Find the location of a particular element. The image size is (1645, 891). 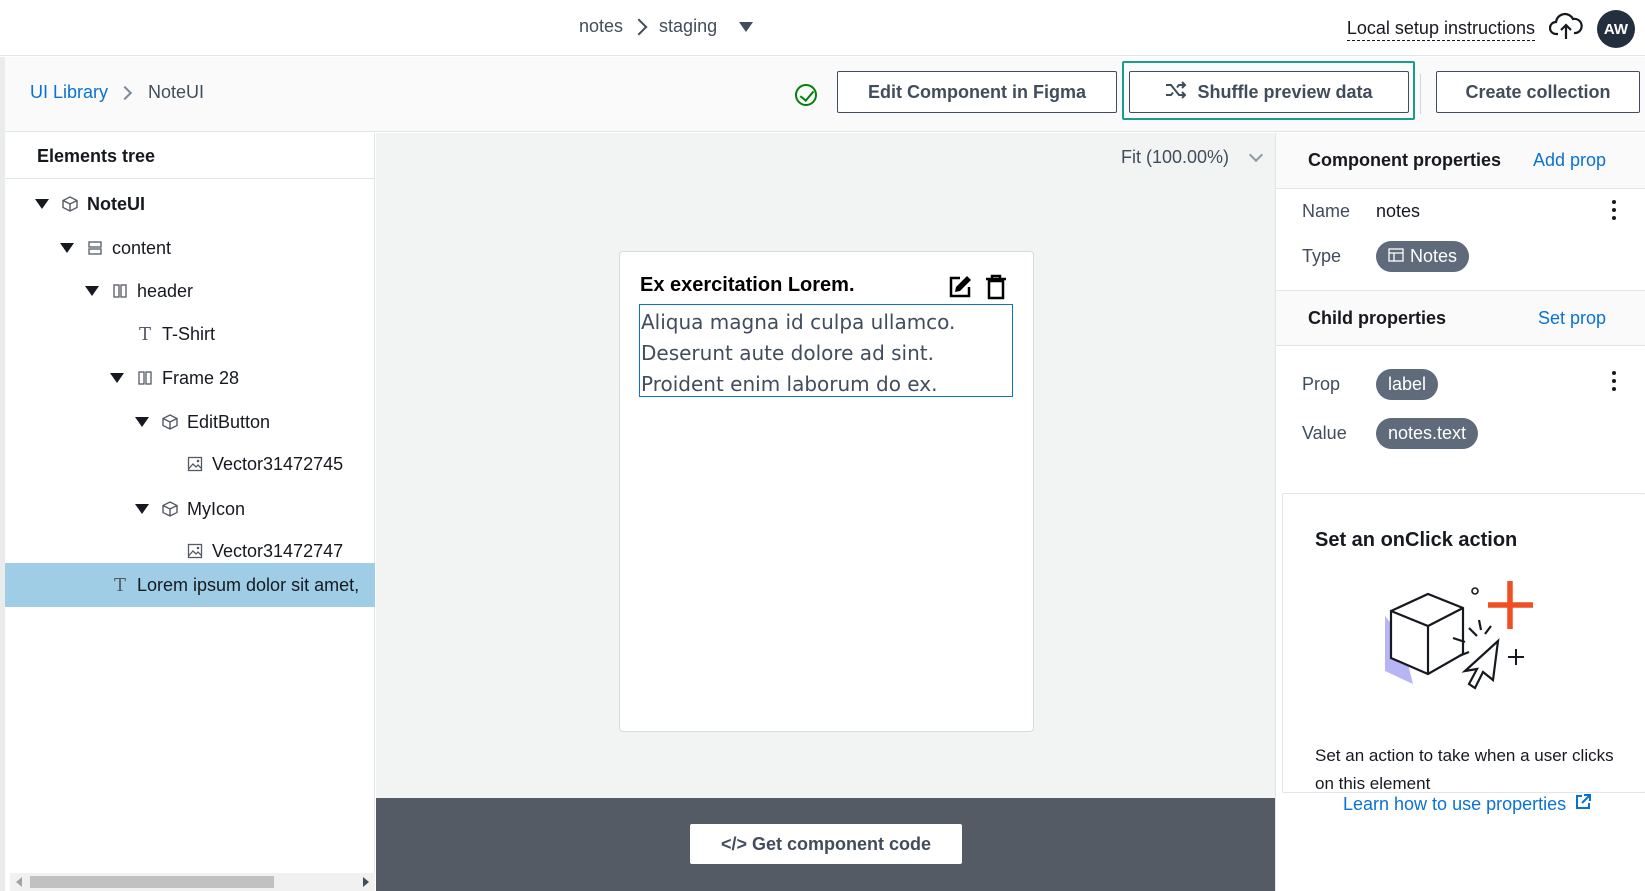

tree-item-vector31472745: Vector31472745 is located at coordinates (190, 464).